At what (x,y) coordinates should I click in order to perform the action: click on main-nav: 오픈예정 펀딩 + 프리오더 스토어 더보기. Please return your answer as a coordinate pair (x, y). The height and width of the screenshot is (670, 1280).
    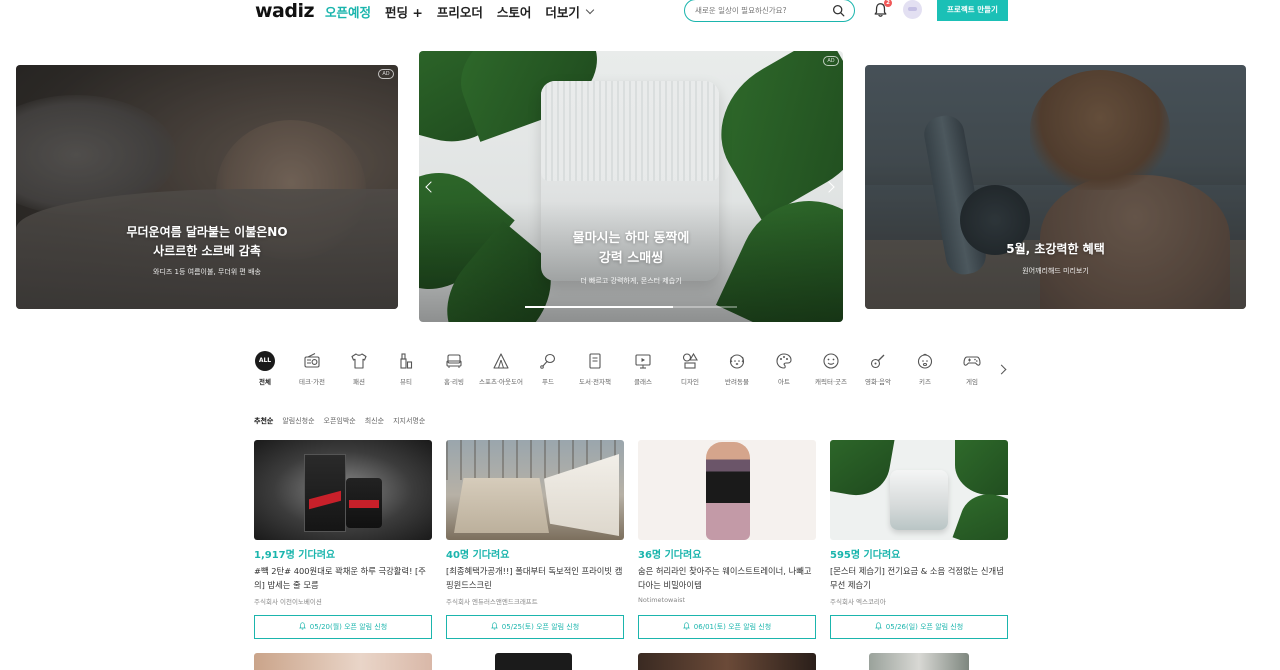
    Looking at the image, I should click on (460, 11).